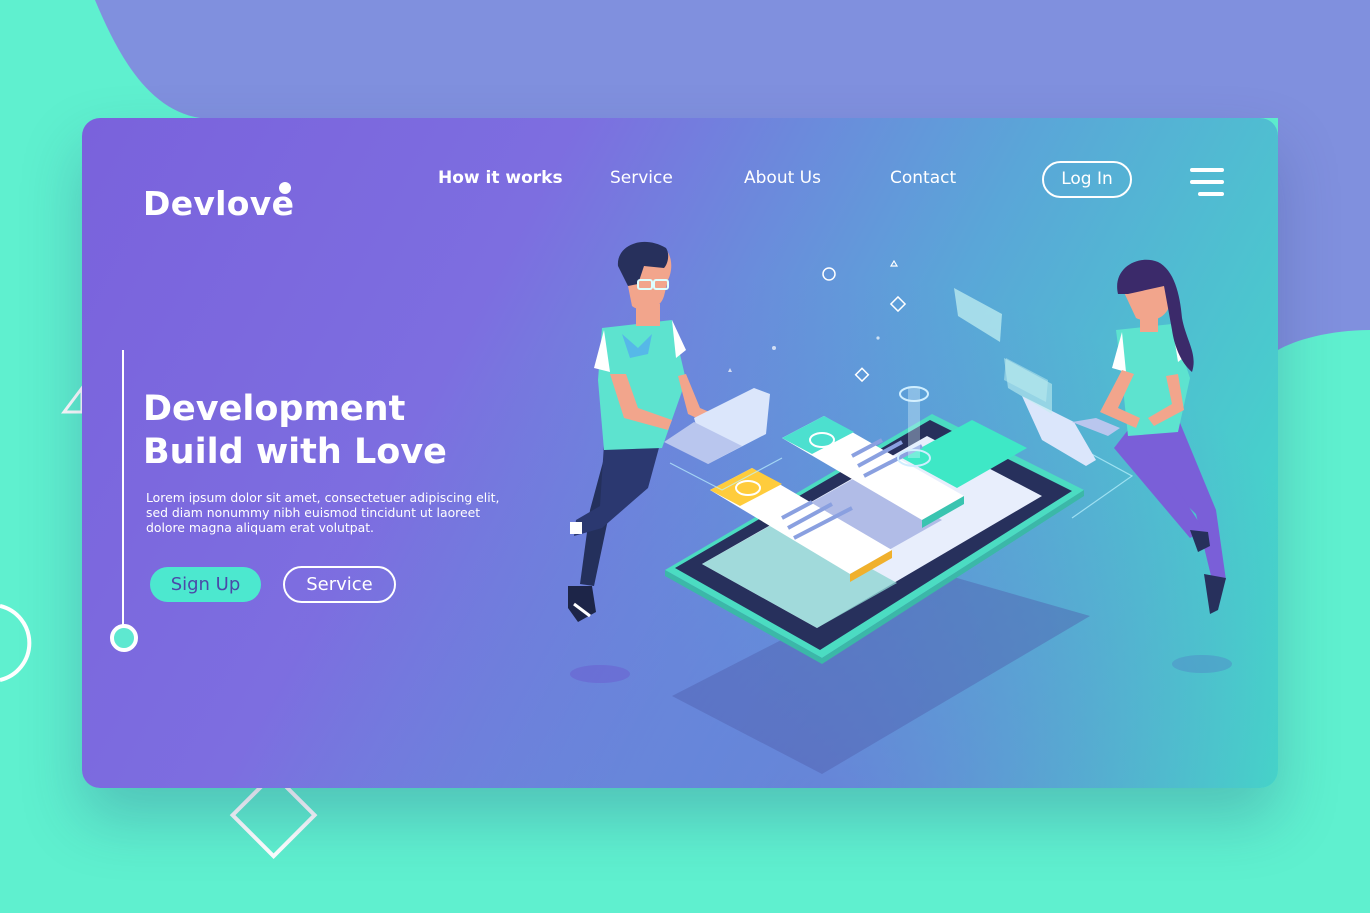 The height and width of the screenshot is (913, 1370). What do you see at coordinates (1324, 234) in the screenshot?
I see `background-blob-right` at bounding box center [1324, 234].